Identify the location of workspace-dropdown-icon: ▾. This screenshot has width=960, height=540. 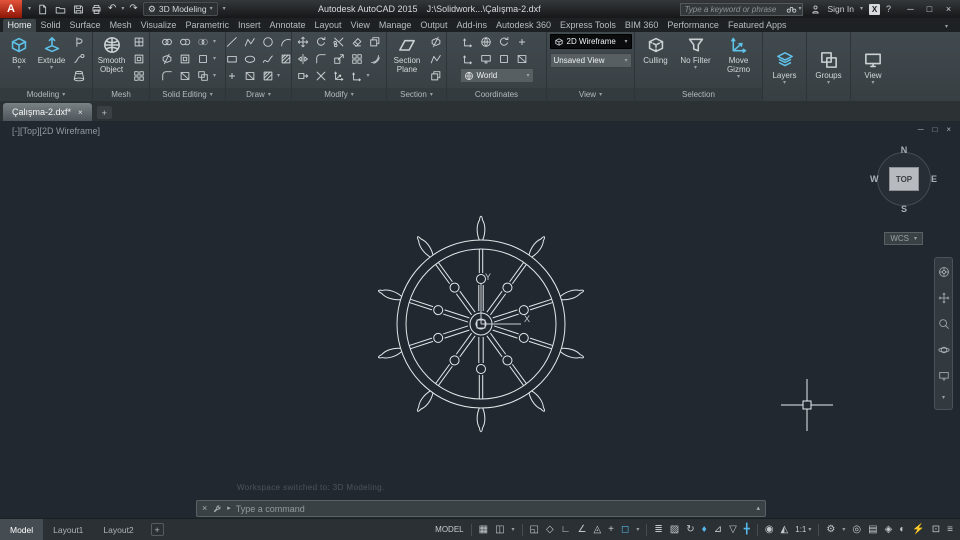
(843, 530).